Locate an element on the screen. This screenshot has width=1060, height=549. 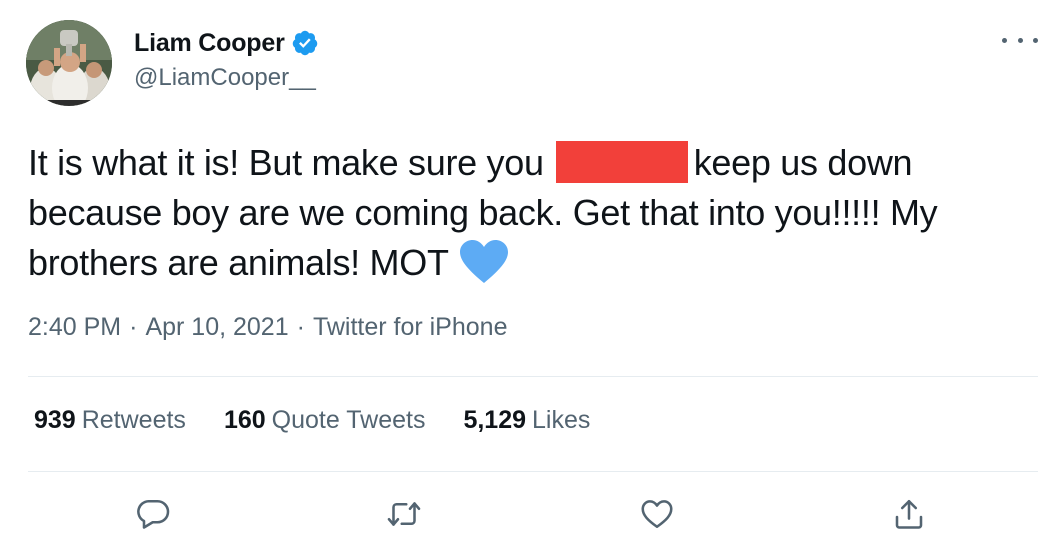
tweet-time: 2:40 PM is located at coordinates (74, 327).